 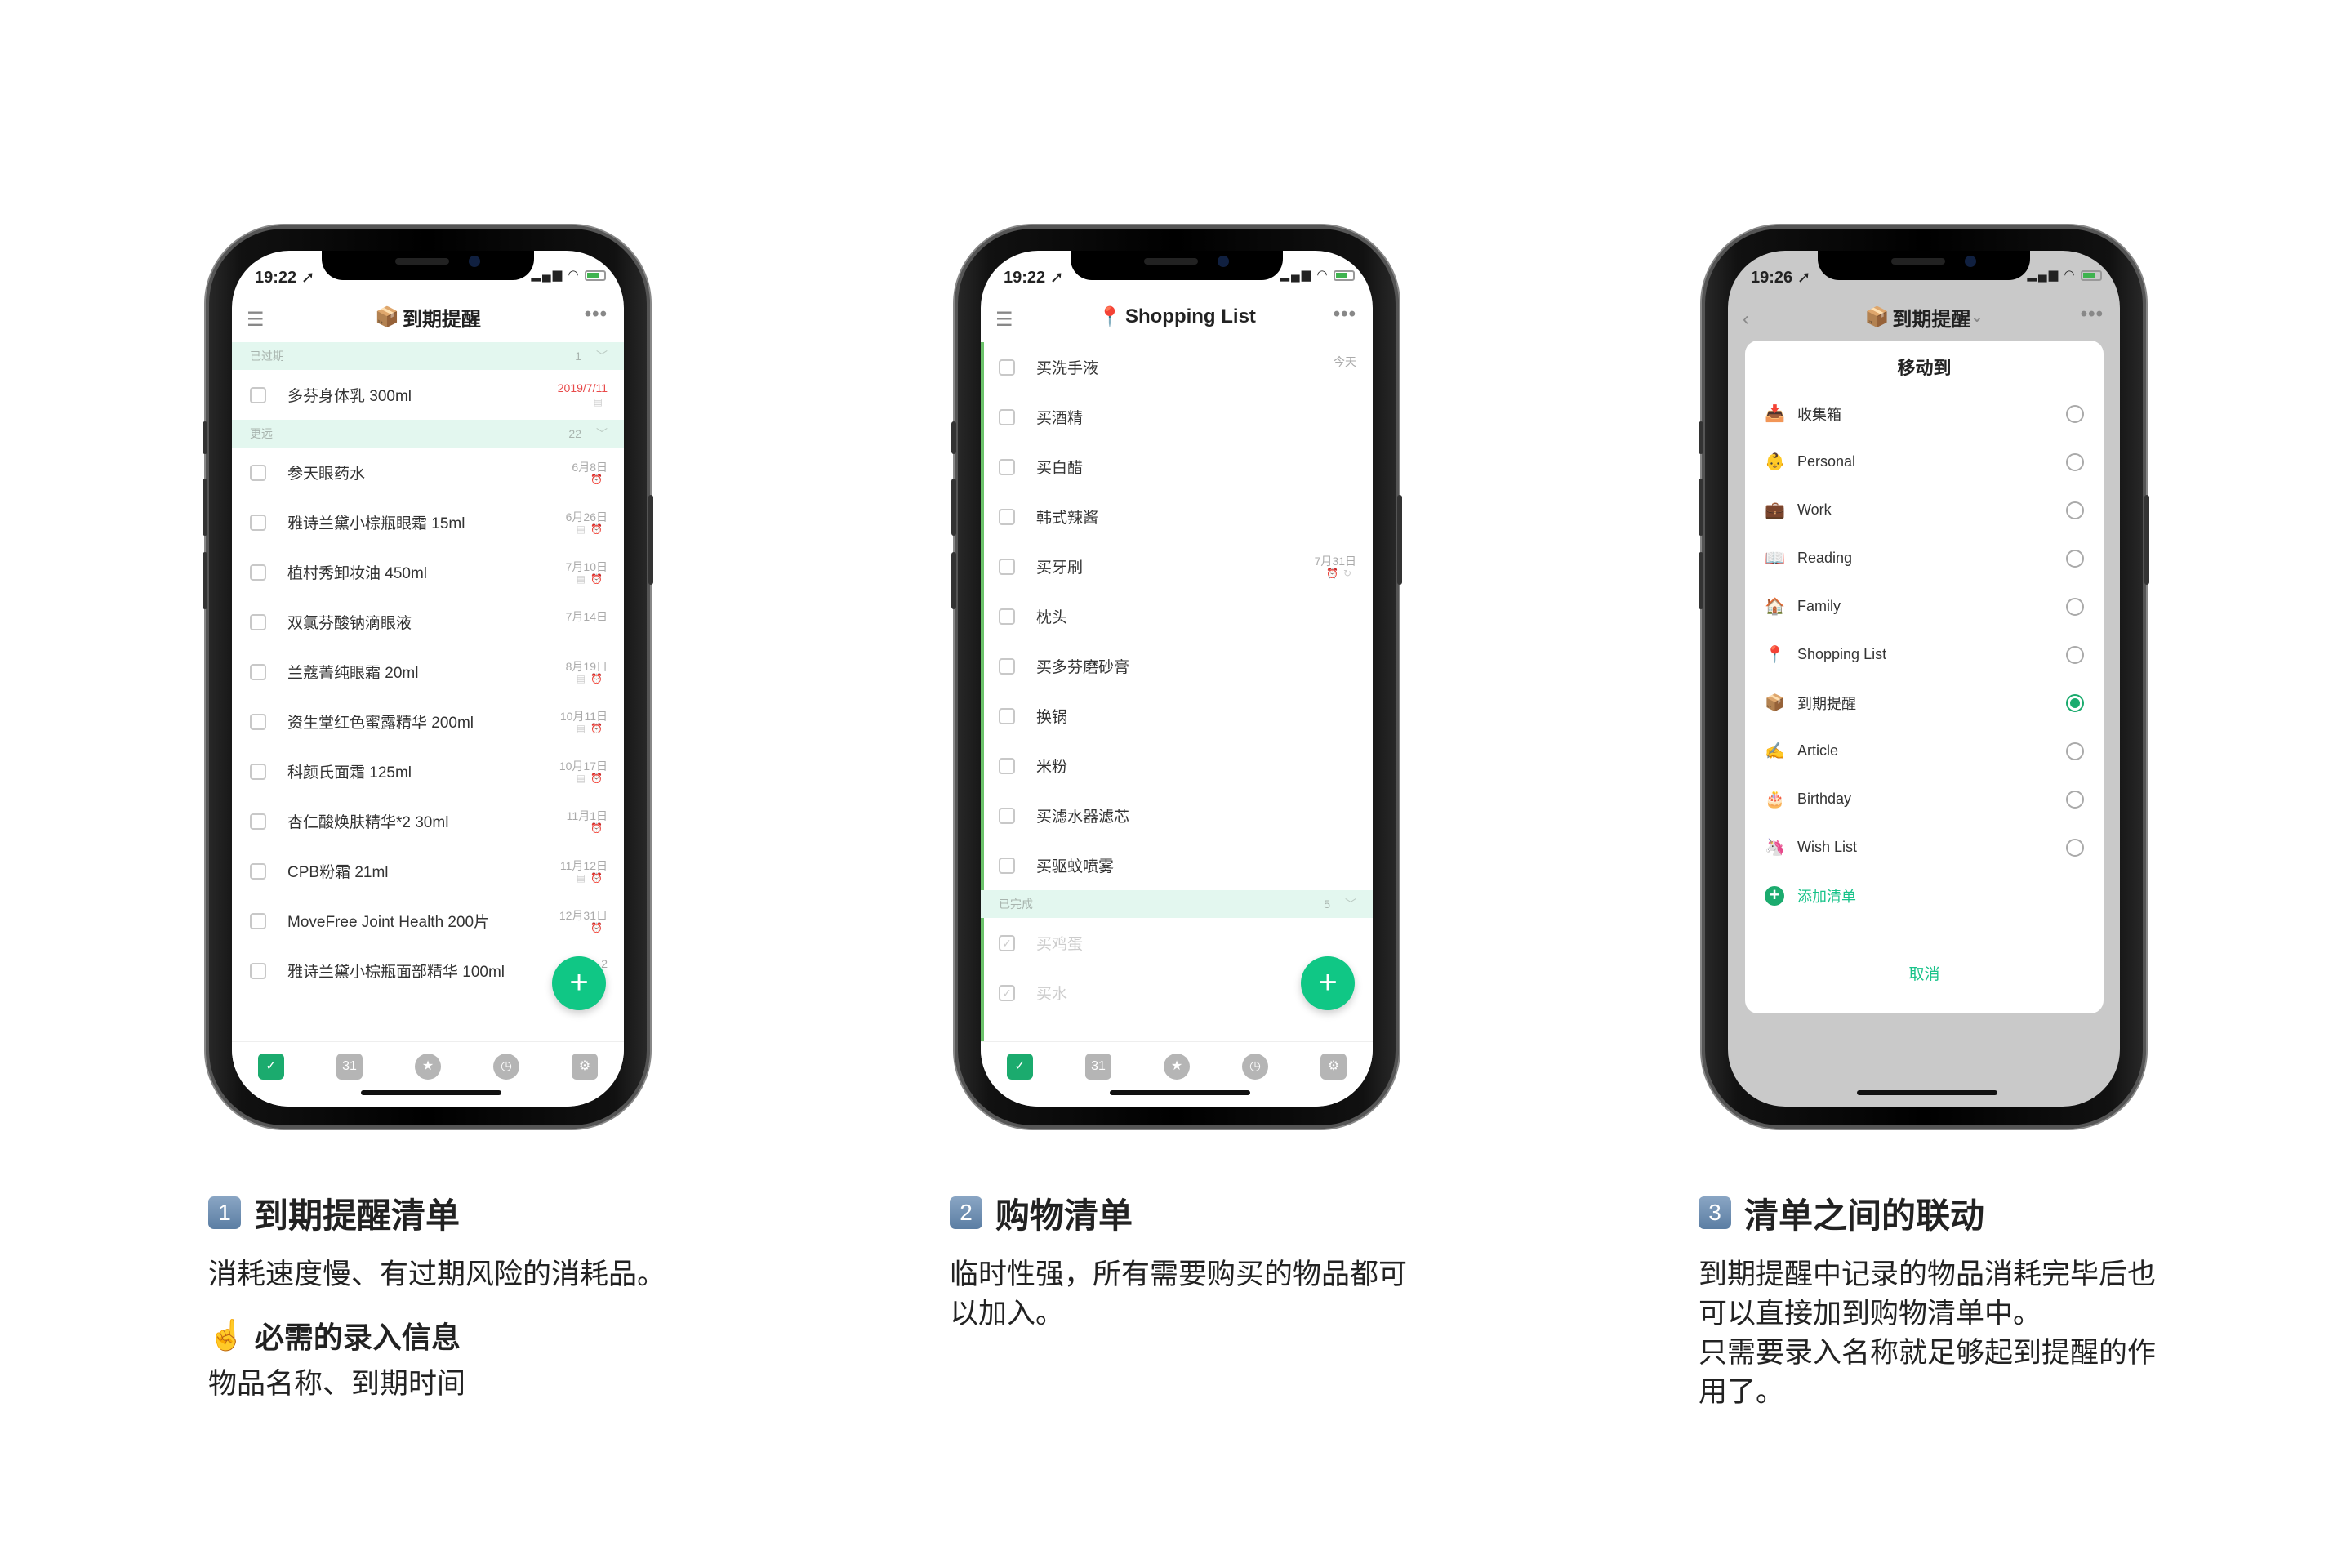 I want to click on task-row: 买驱蚊喷雾, so click(x=1177, y=865).